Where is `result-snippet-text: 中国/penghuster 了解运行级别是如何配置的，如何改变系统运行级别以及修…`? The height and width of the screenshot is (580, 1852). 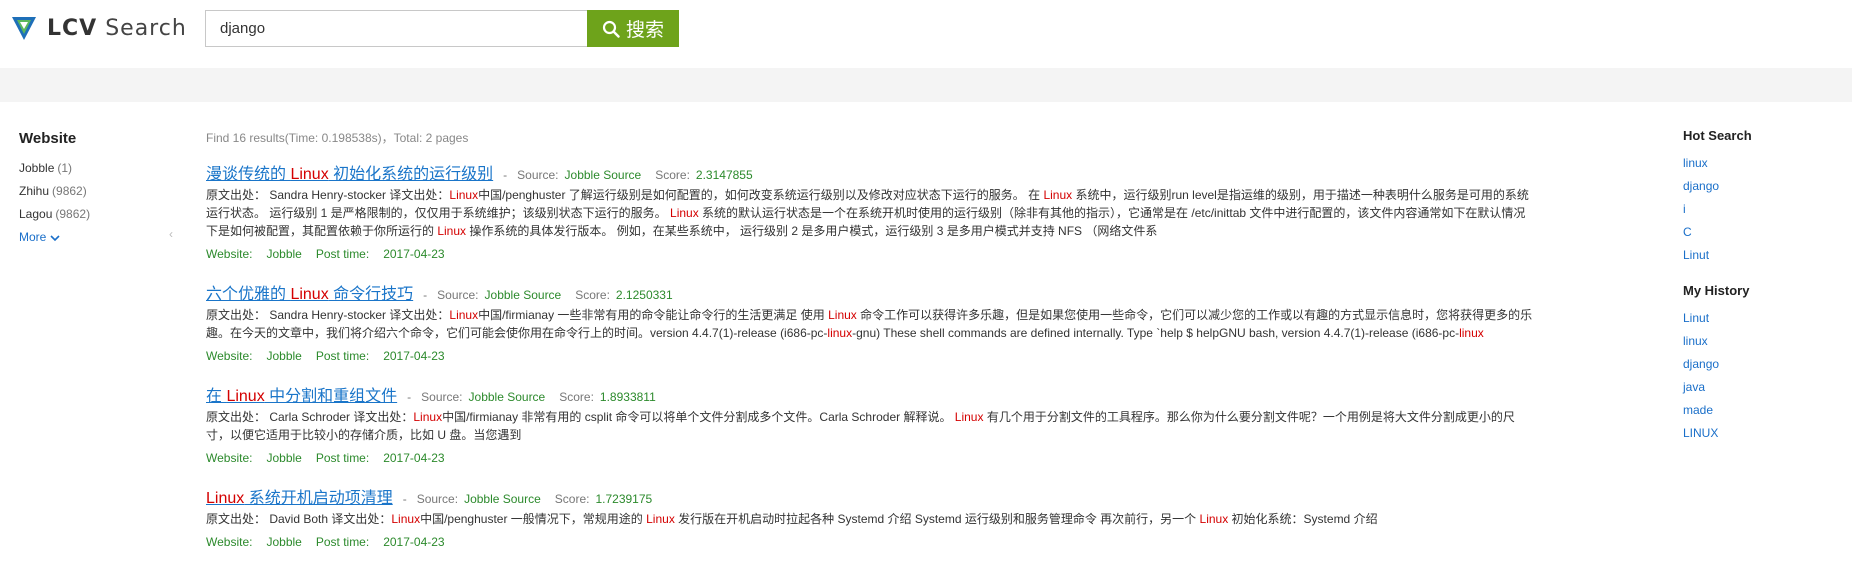
result-snippet-text: 中国/penghuster 了解运行级别是如何配置的，如何改变系统运行级别以及修… is located at coordinates (761, 195).